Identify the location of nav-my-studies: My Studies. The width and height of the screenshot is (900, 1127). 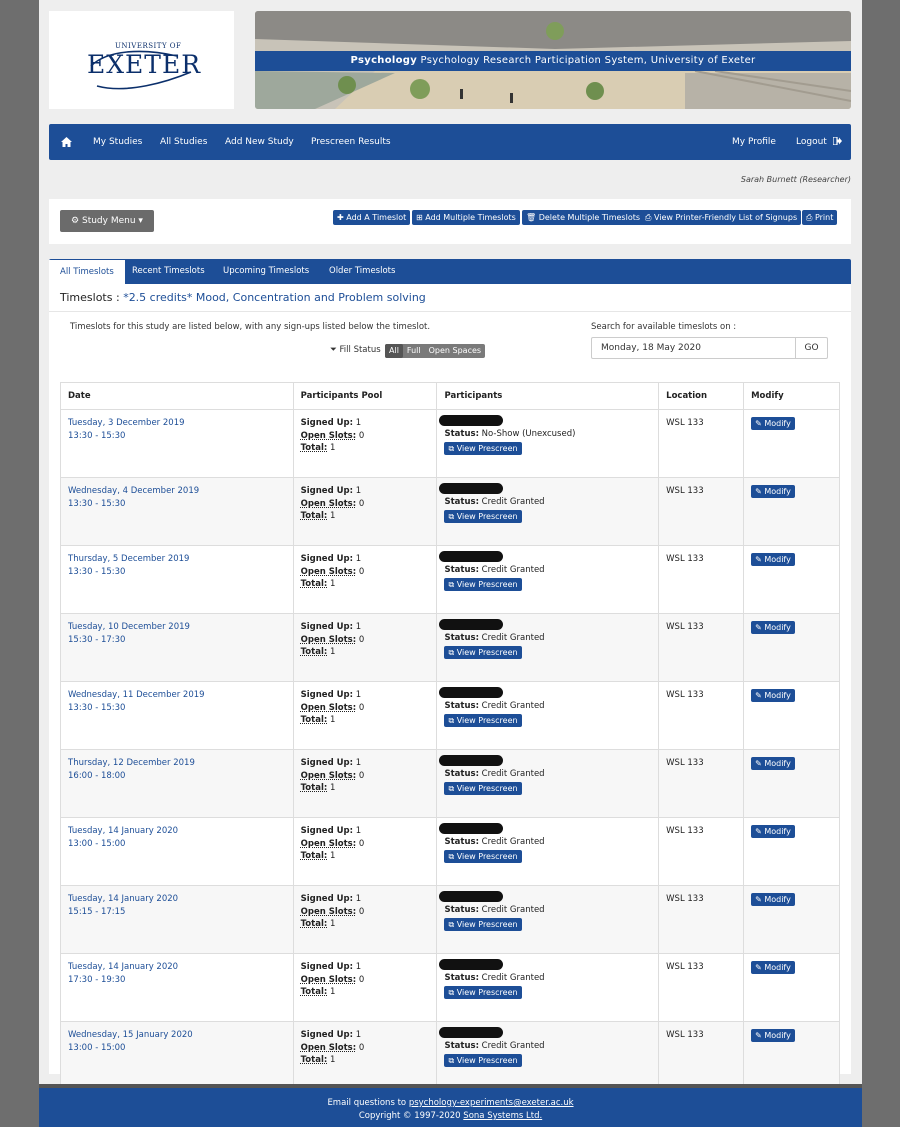
(117, 142).